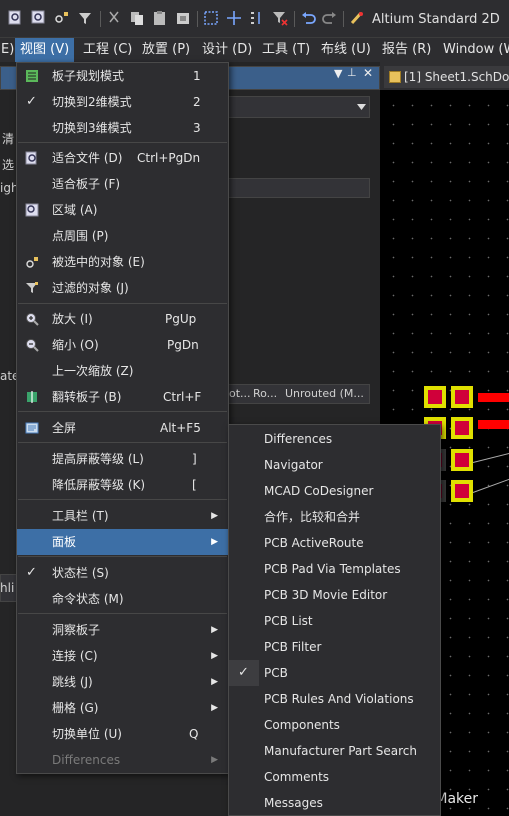  What do you see at coordinates (107, 50) in the screenshot?
I see `menu-project: 工程 (C)` at bounding box center [107, 50].